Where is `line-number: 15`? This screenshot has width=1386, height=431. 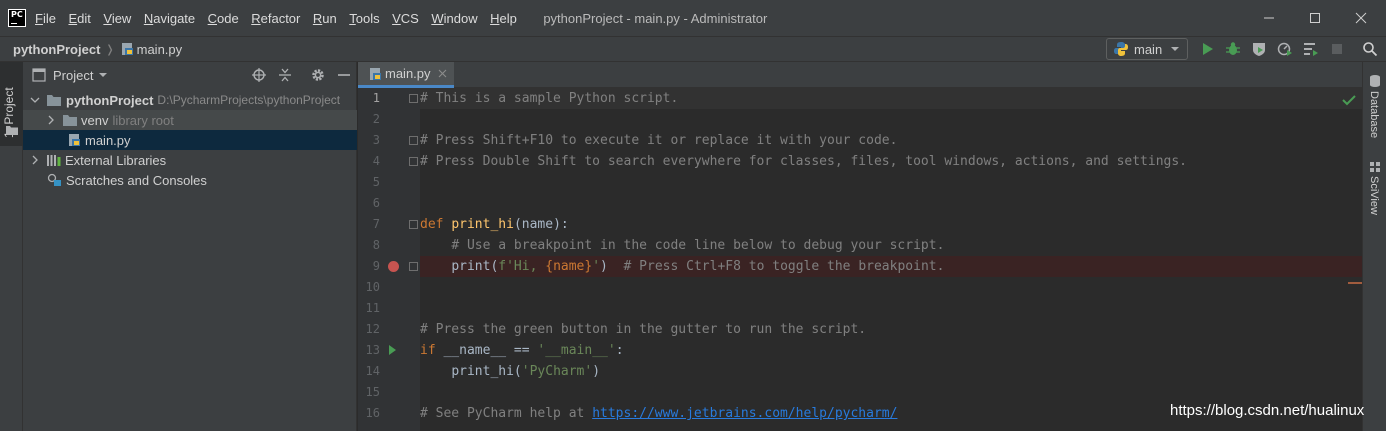
line-number: 15 is located at coordinates (372, 392).